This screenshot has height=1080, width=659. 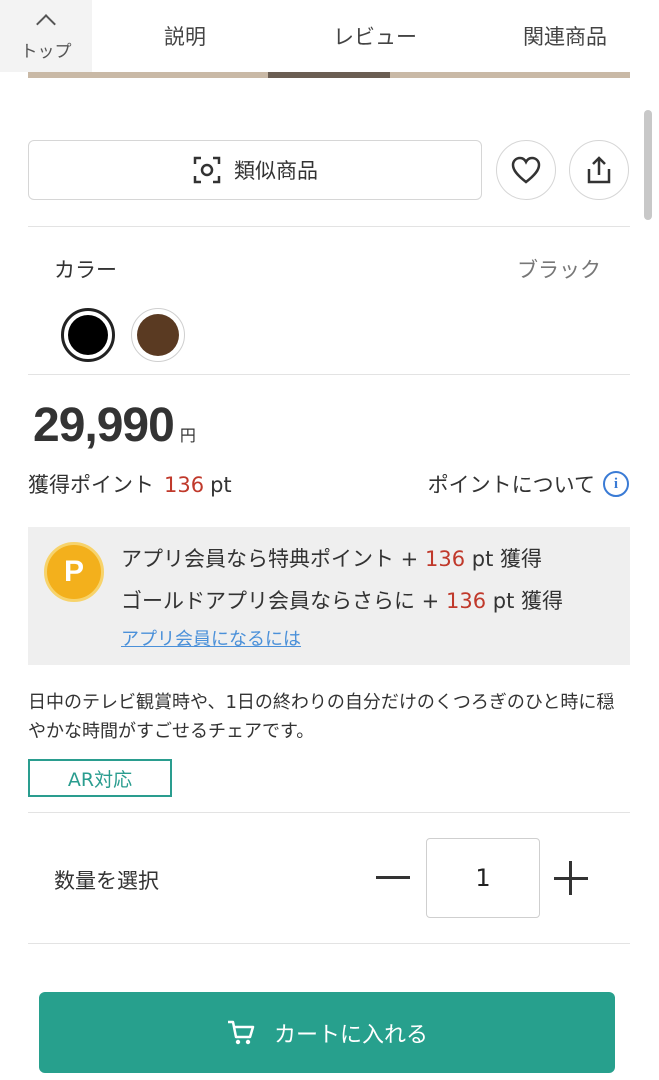 I want to click on tab-review: レビュー, so click(x=375, y=36).